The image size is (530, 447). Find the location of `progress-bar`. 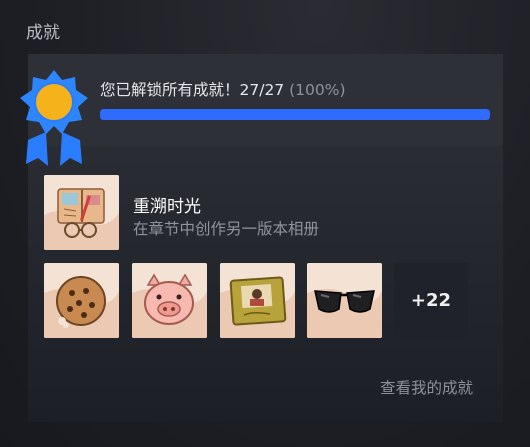

progress-bar is located at coordinates (295, 114).